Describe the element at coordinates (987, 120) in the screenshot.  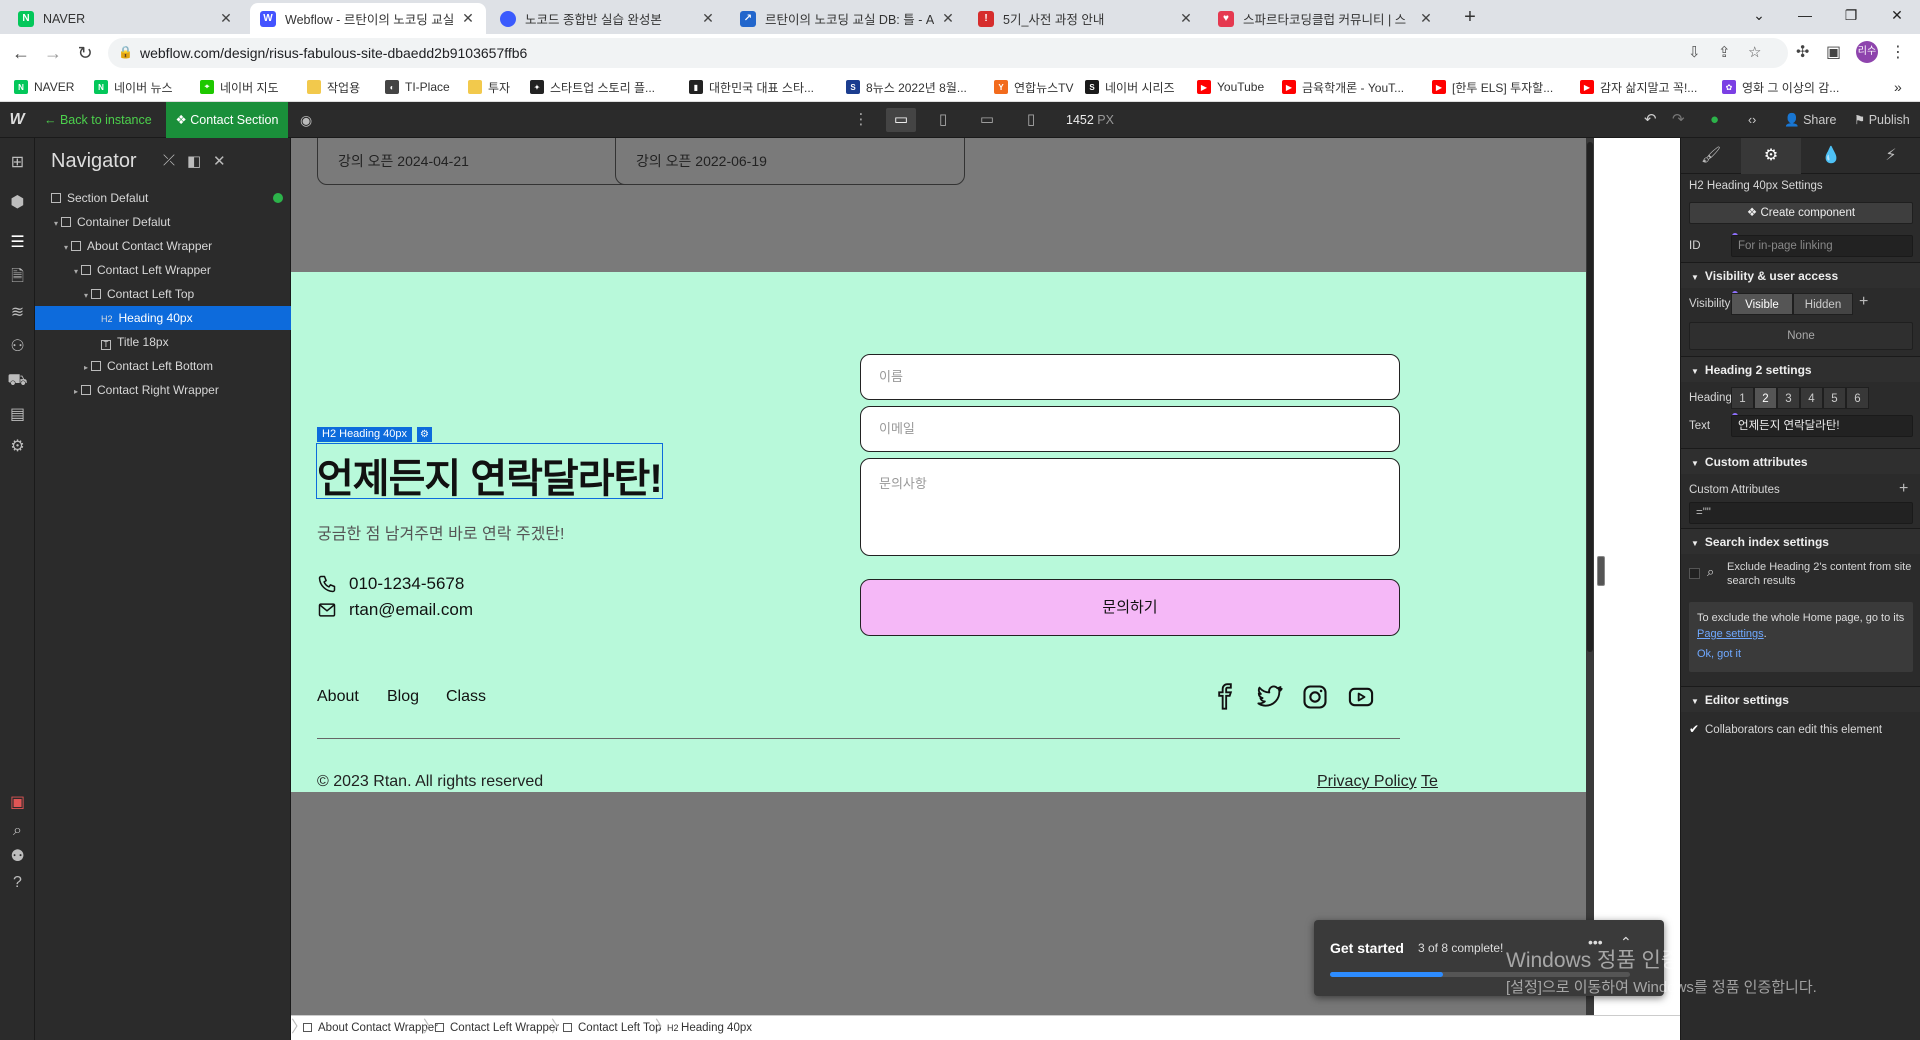
I see `mobile-landscape-breakpoint-icon: ▭` at that location.